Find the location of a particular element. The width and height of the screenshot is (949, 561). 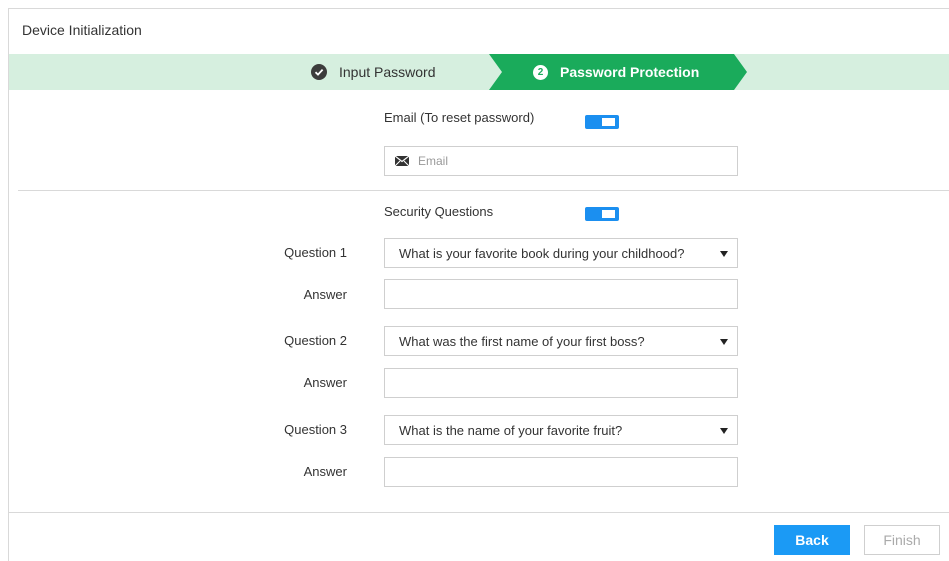

step-input-password: Input Password is located at coordinates (373, 72).